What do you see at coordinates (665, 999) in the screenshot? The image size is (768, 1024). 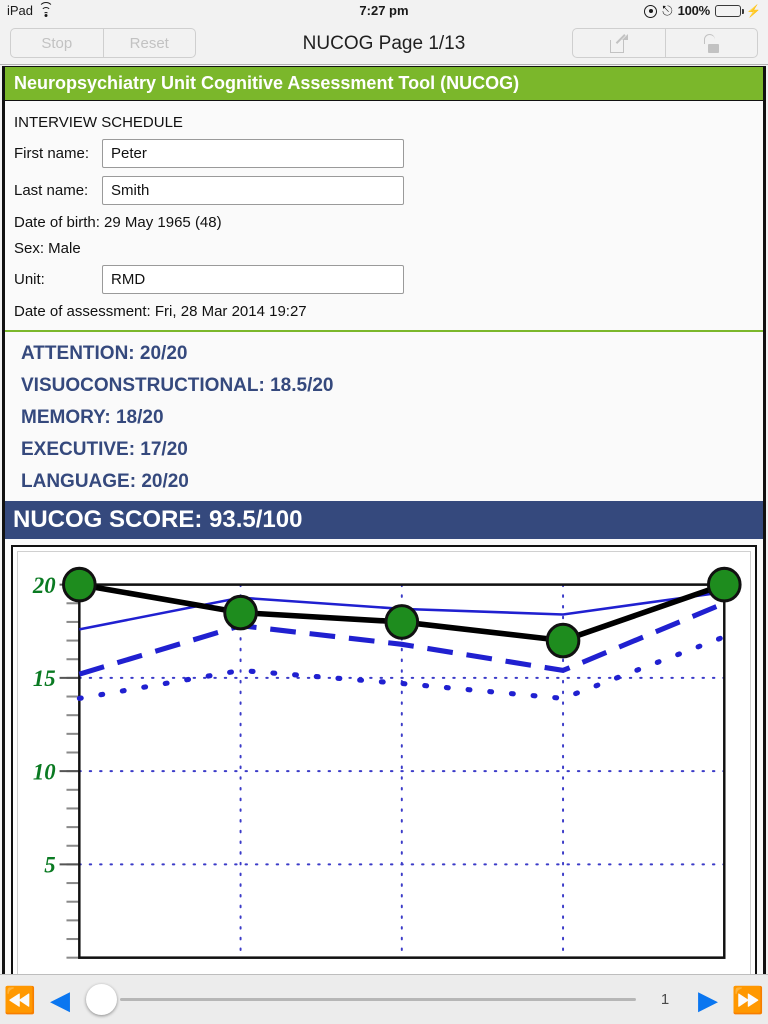 I see `page-number-label: 1` at bounding box center [665, 999].